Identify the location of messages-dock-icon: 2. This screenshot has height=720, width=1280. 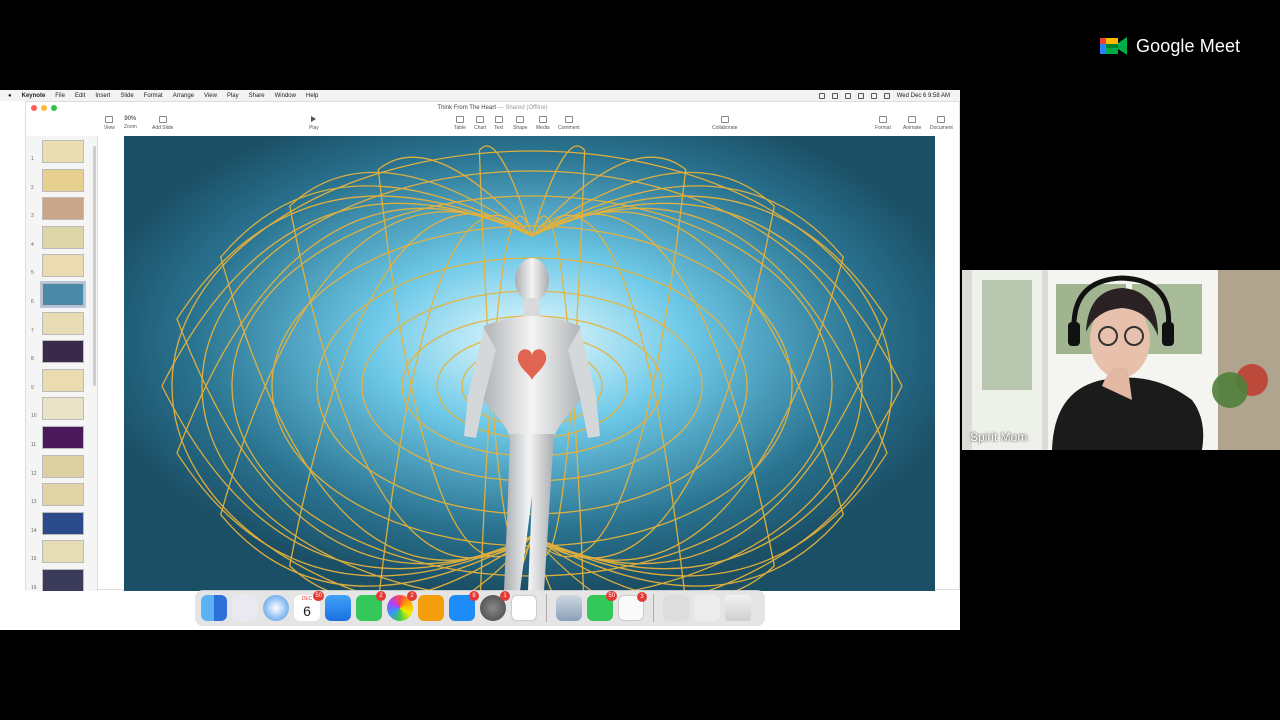
(371, 606).